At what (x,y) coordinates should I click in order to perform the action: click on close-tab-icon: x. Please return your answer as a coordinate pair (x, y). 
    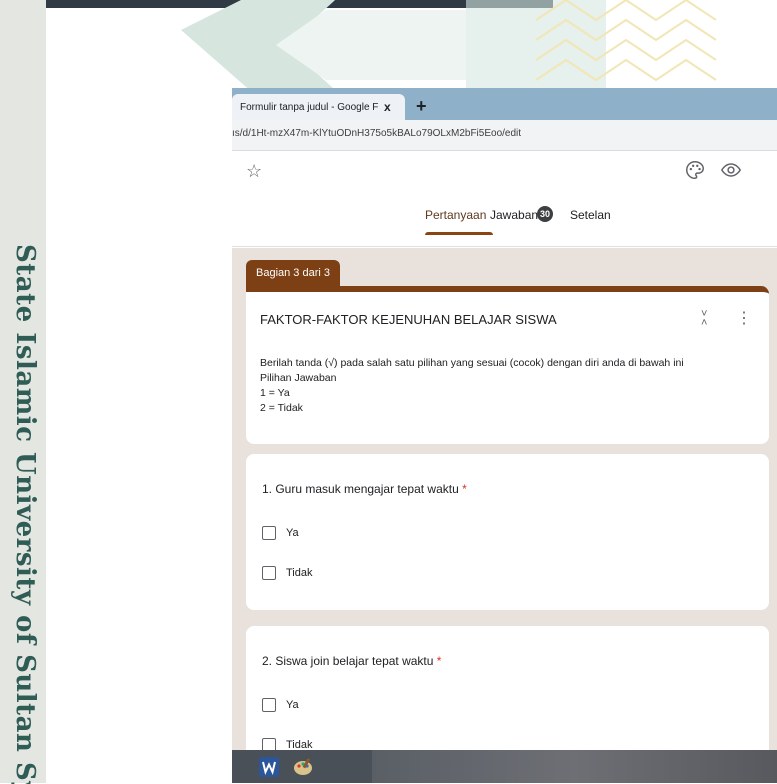
    Looking at the image, I should click on (387, 107).